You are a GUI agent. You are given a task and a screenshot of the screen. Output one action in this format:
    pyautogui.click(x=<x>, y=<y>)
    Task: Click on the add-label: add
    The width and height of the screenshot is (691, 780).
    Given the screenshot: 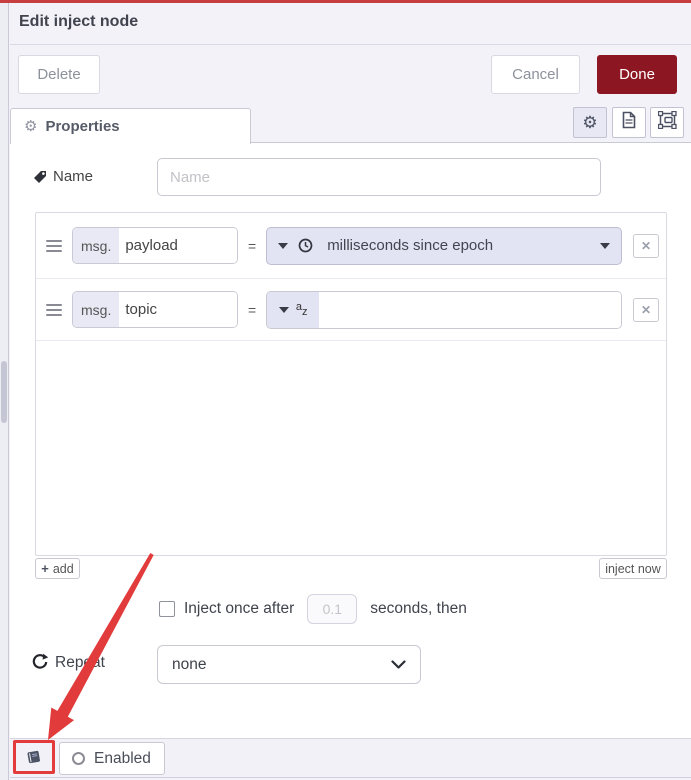 What is the action you would take?
    pyautogui.click(x=63, y=568)
    